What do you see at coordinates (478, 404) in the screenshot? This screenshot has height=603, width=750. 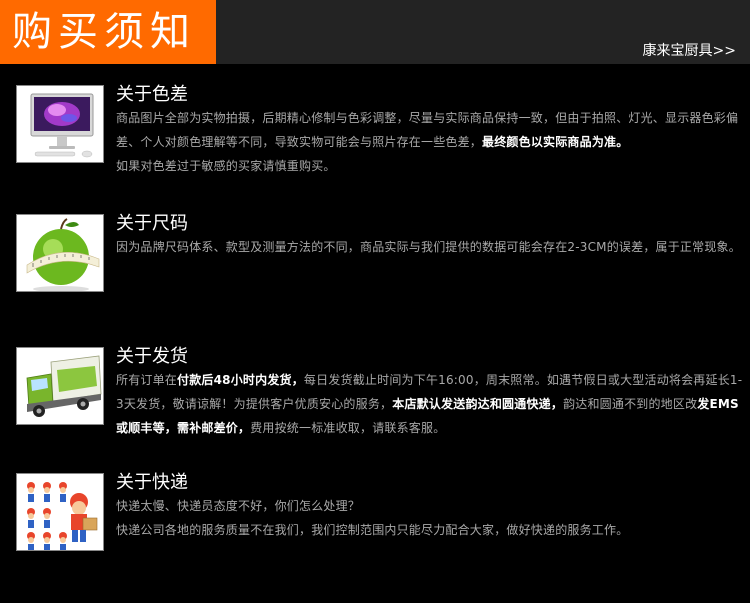 I see `emphasis-text: 本店默认发送韵达和圆通快递，` at bounding box center [478, 404].